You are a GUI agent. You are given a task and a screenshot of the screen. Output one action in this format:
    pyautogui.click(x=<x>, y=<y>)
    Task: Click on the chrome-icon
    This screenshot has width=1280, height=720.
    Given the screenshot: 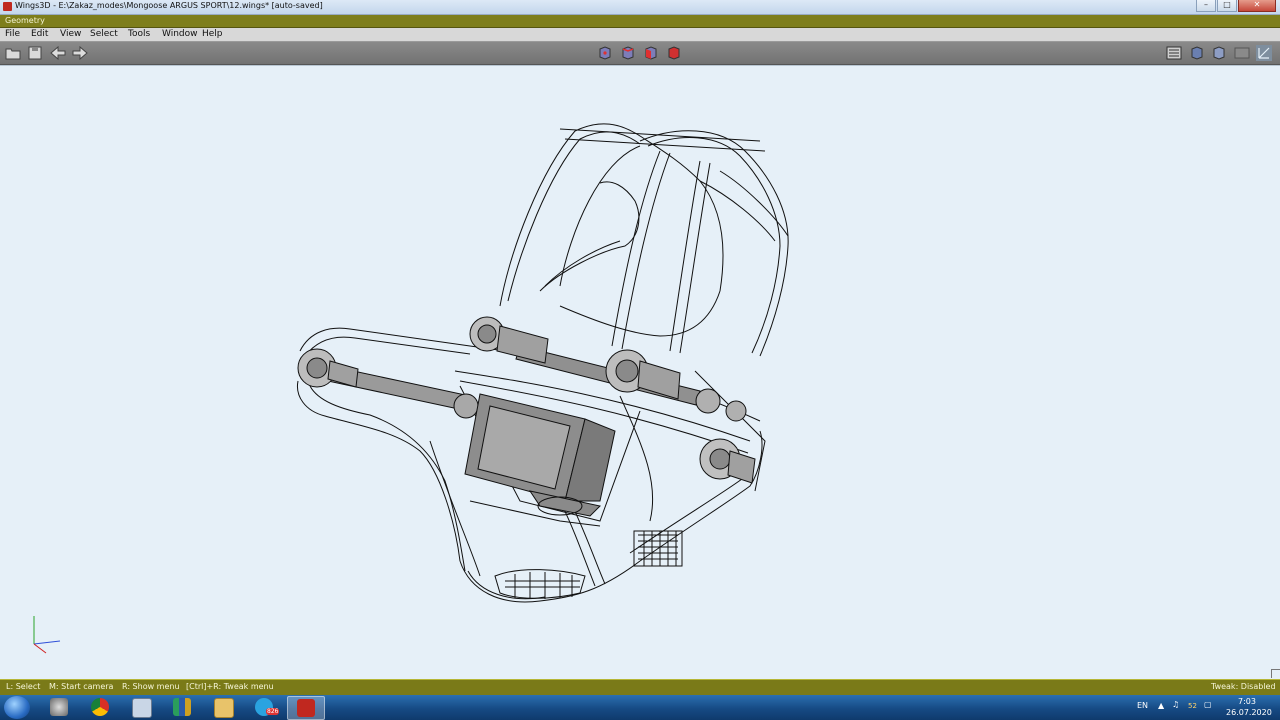 What is the action you would take?
    pyautogui.click(x=100, y=707)
    